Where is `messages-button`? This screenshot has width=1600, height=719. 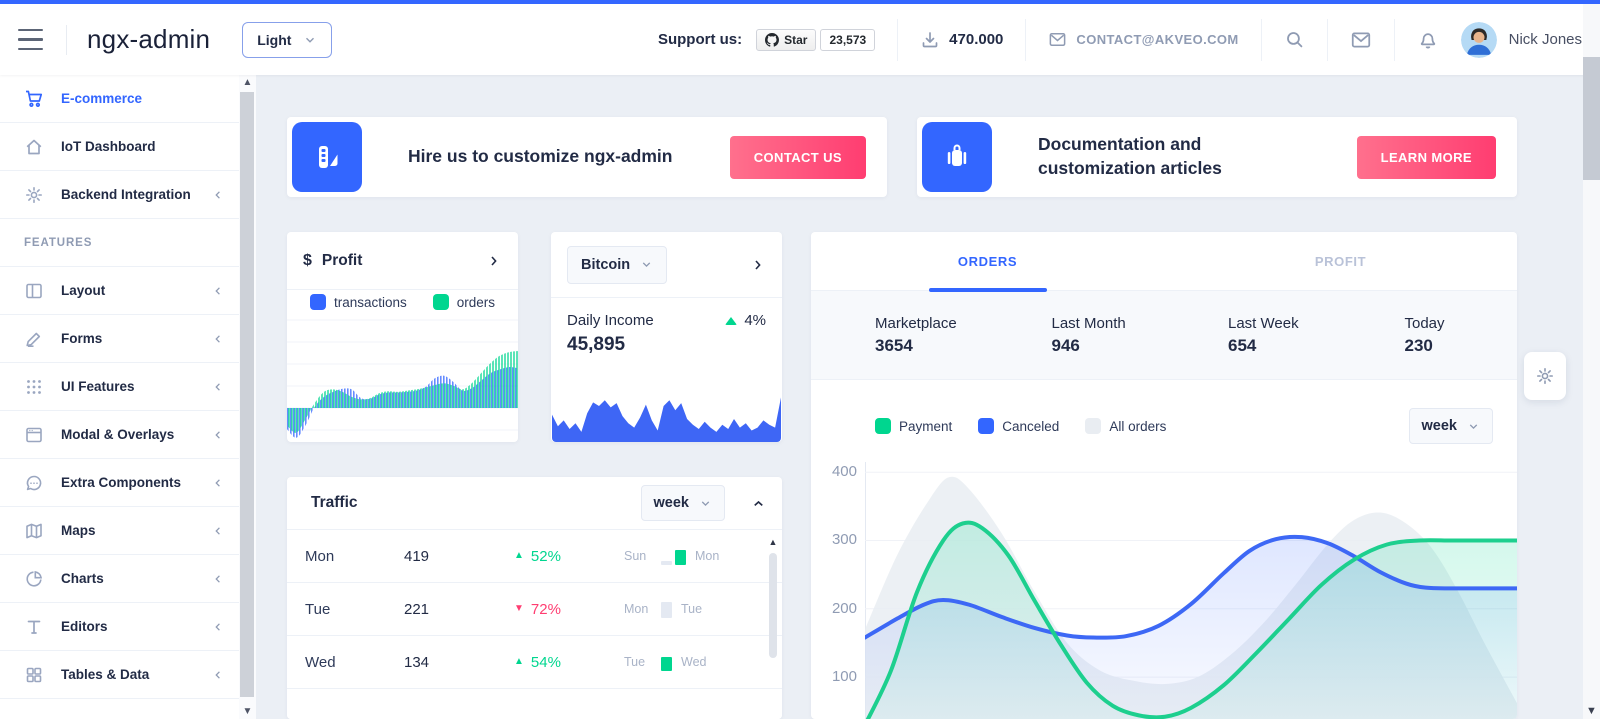 messages-button is located at coordinates (1361, 40).